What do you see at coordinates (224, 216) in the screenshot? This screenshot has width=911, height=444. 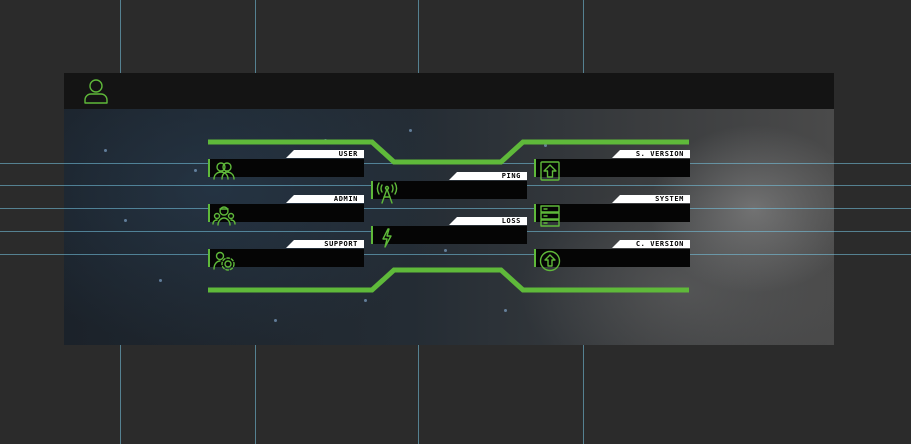 I see `admin-icon` at bounding box center [224, 216].